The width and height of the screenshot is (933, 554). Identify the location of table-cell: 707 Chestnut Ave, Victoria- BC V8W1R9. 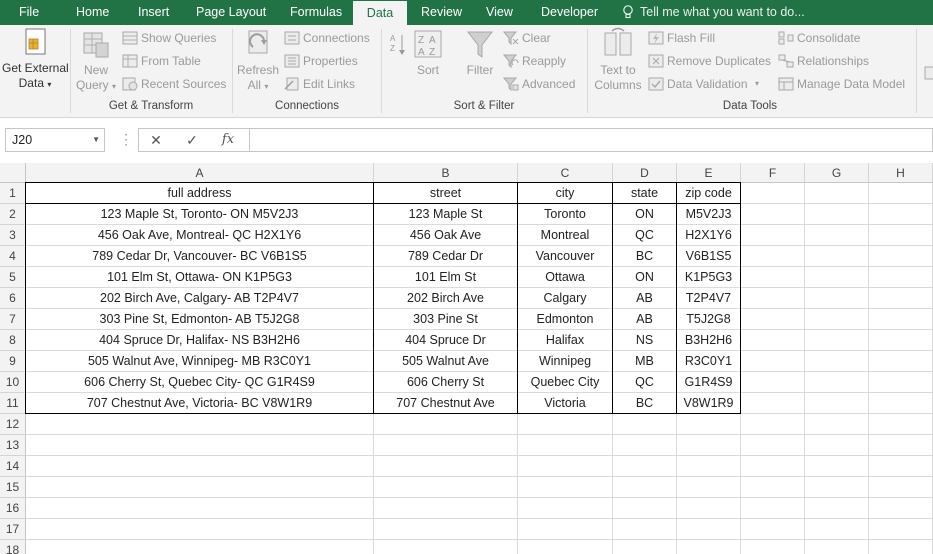
(200, 403).